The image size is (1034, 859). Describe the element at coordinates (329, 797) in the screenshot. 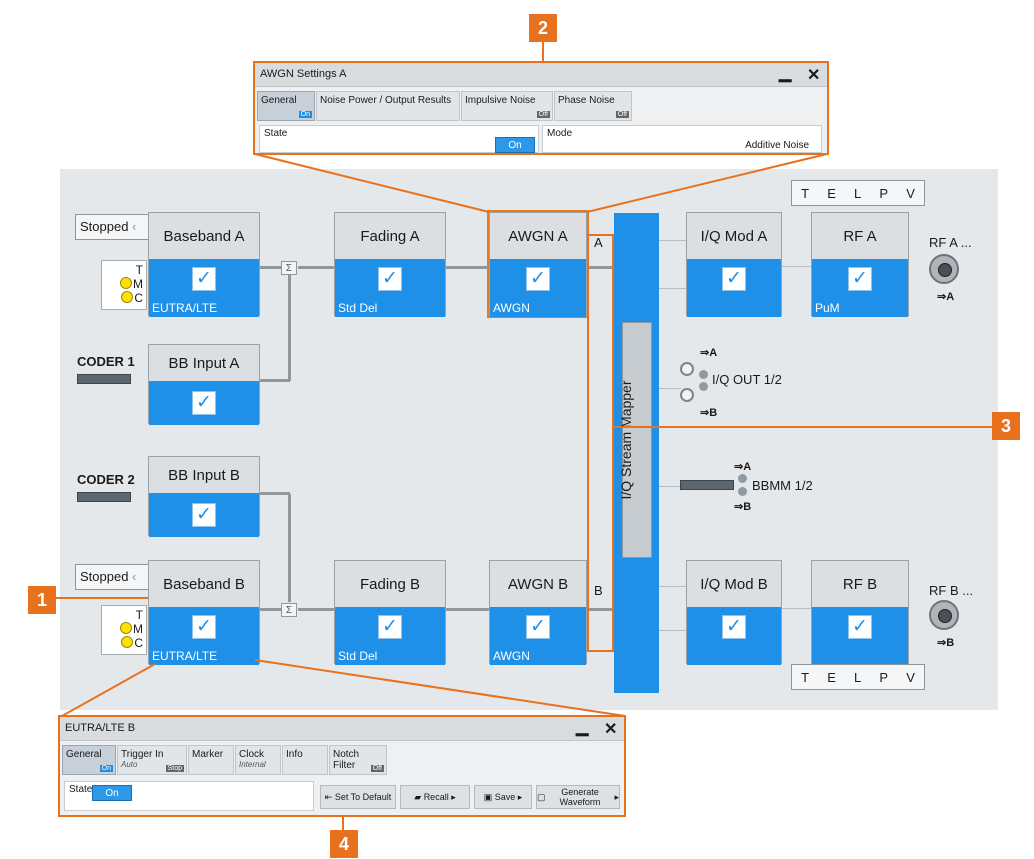

I see `reset-icon: ⇤` at that location.